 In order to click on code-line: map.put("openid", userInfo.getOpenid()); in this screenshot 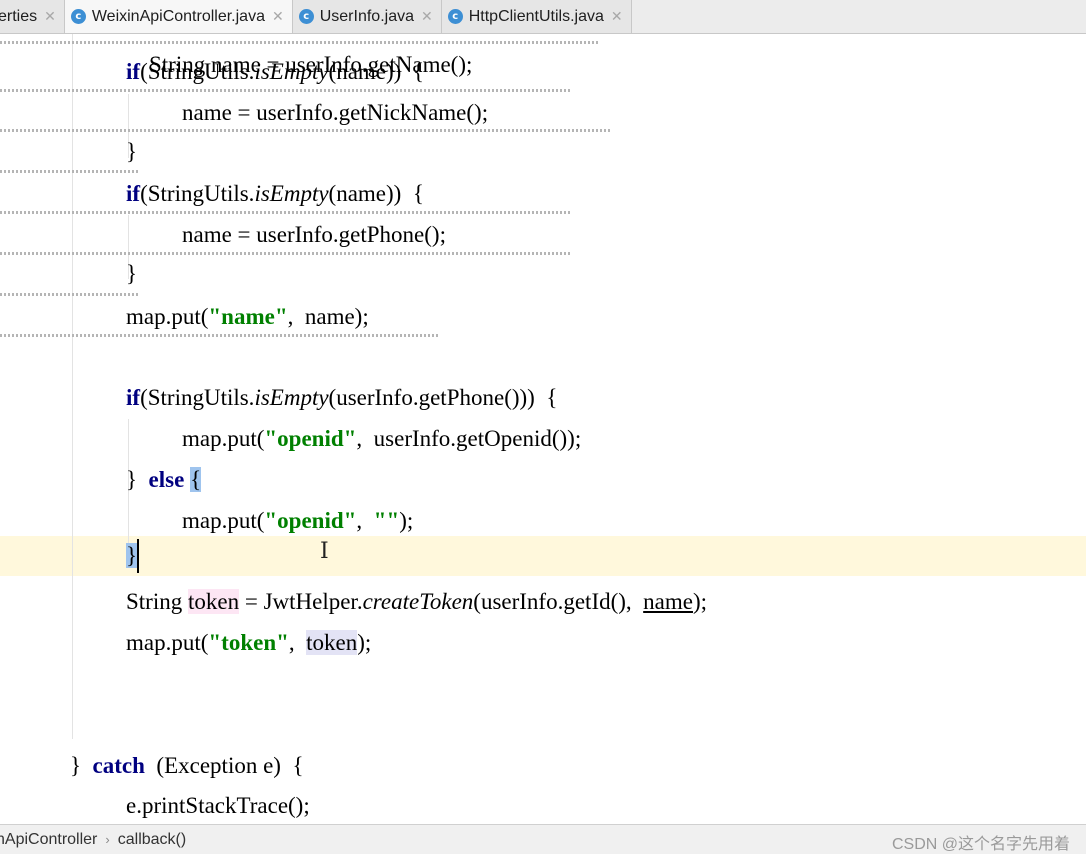, I will do `click(381, 439)`.